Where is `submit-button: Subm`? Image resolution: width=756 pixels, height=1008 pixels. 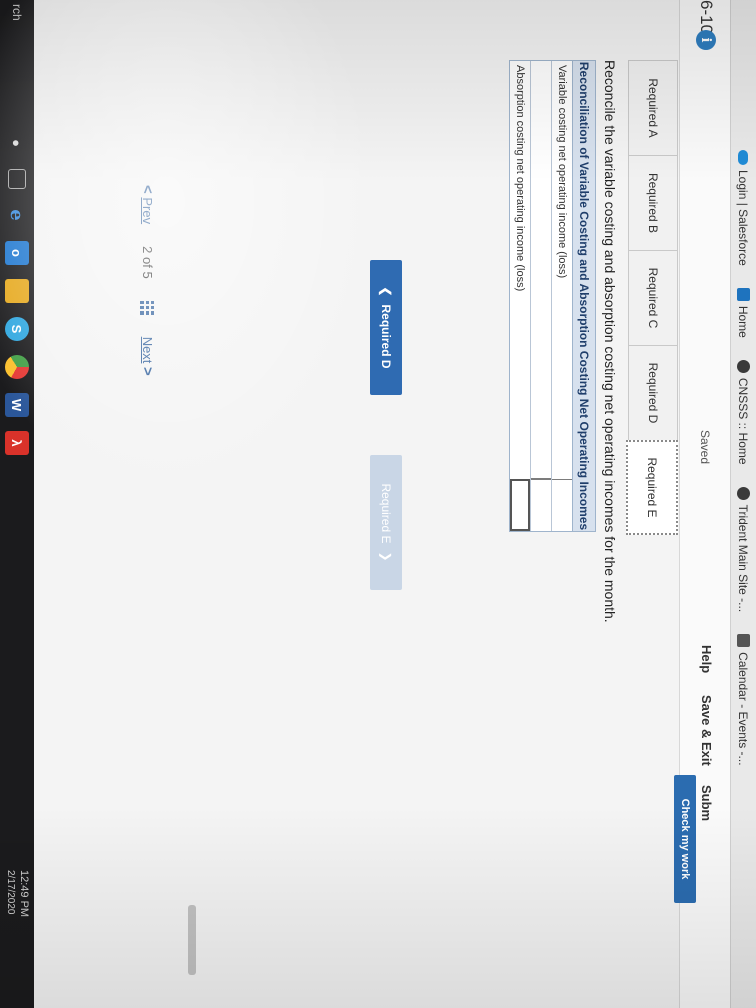 submit-button: Subm is located at coordinates (706, 803).